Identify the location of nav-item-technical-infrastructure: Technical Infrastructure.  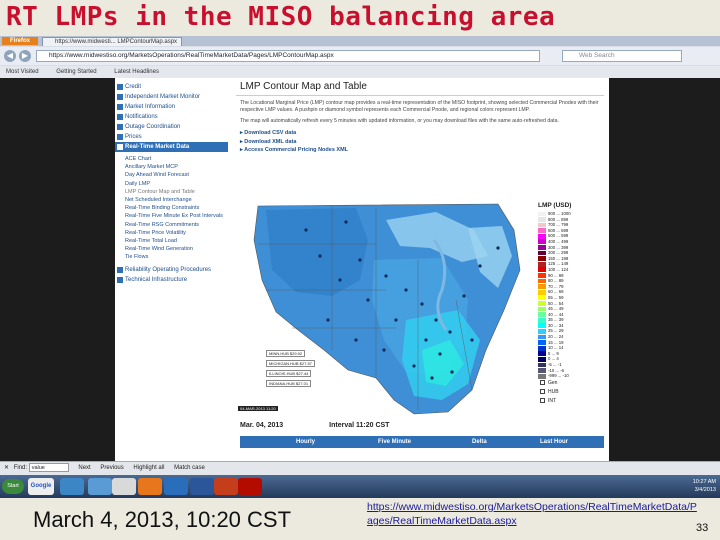
(171, 280).